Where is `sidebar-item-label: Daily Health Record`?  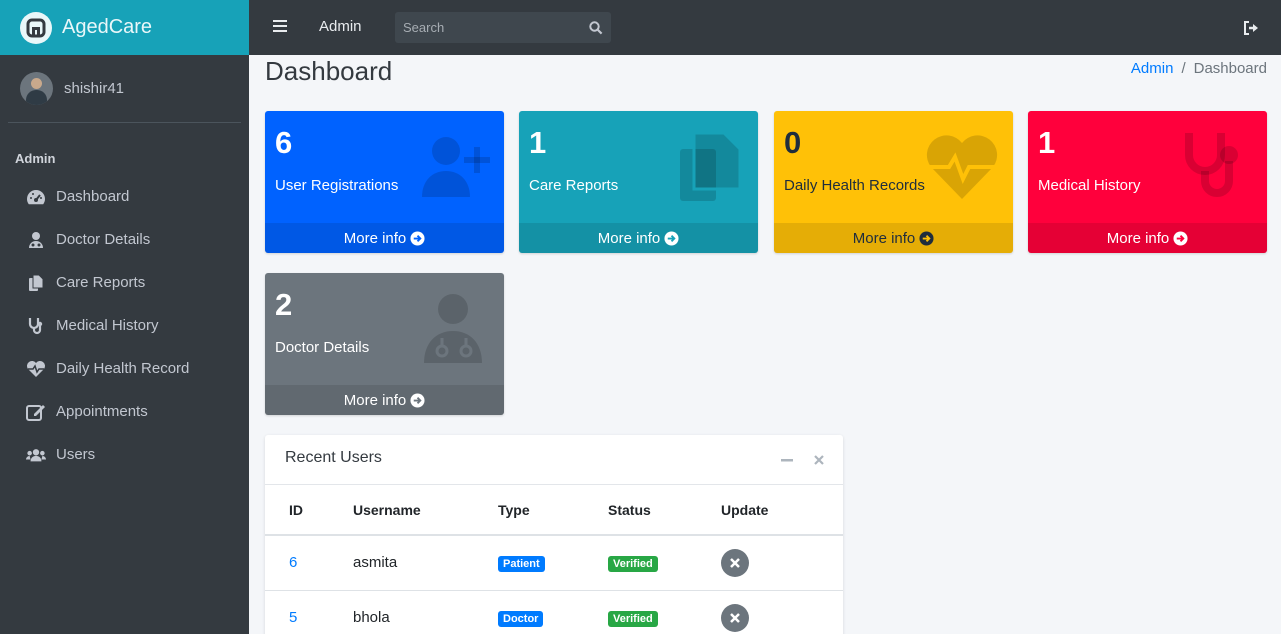 sidebar-item-label: Daily Health Record is located at coordinates (123, 368).